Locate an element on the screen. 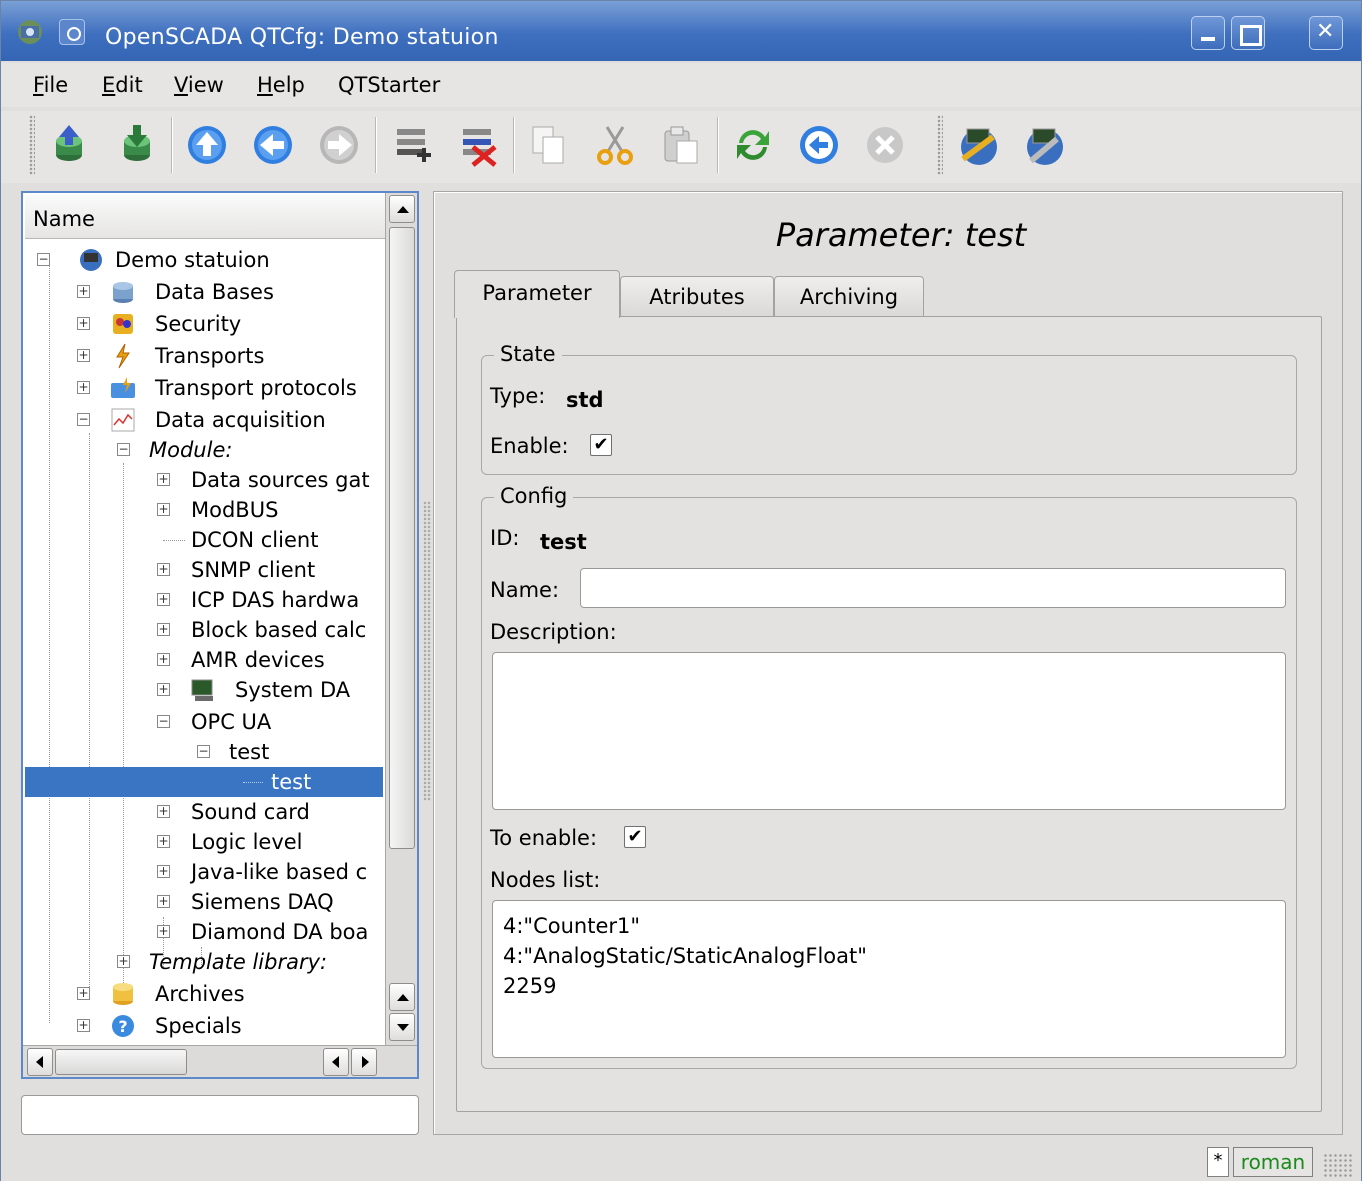 This screenshot has width=1362, height=1181. menu-view: View is located at coordinates (199, 85).